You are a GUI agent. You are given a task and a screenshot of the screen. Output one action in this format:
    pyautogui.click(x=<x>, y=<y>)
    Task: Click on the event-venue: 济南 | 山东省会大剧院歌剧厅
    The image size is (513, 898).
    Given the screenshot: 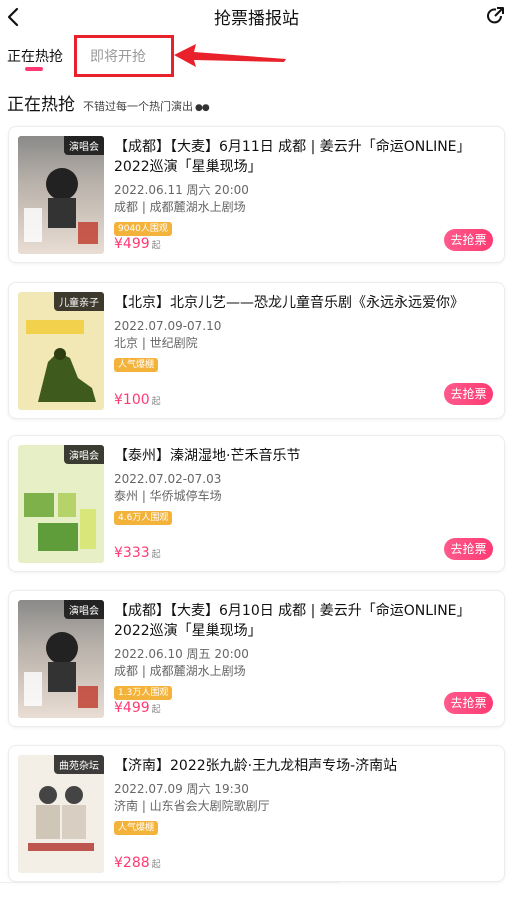 What is the action you would take?
    pyautogui.click(x=192, y=806)
    